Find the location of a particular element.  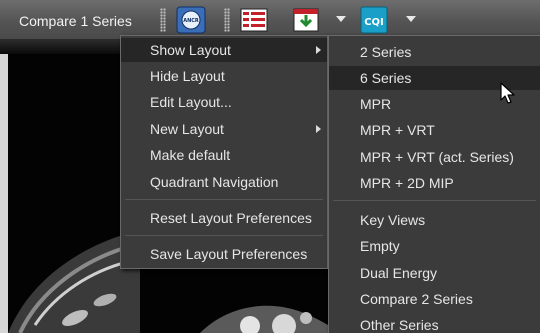

submenu-item-other-series: Other Series is located at coordinates (434, 323).